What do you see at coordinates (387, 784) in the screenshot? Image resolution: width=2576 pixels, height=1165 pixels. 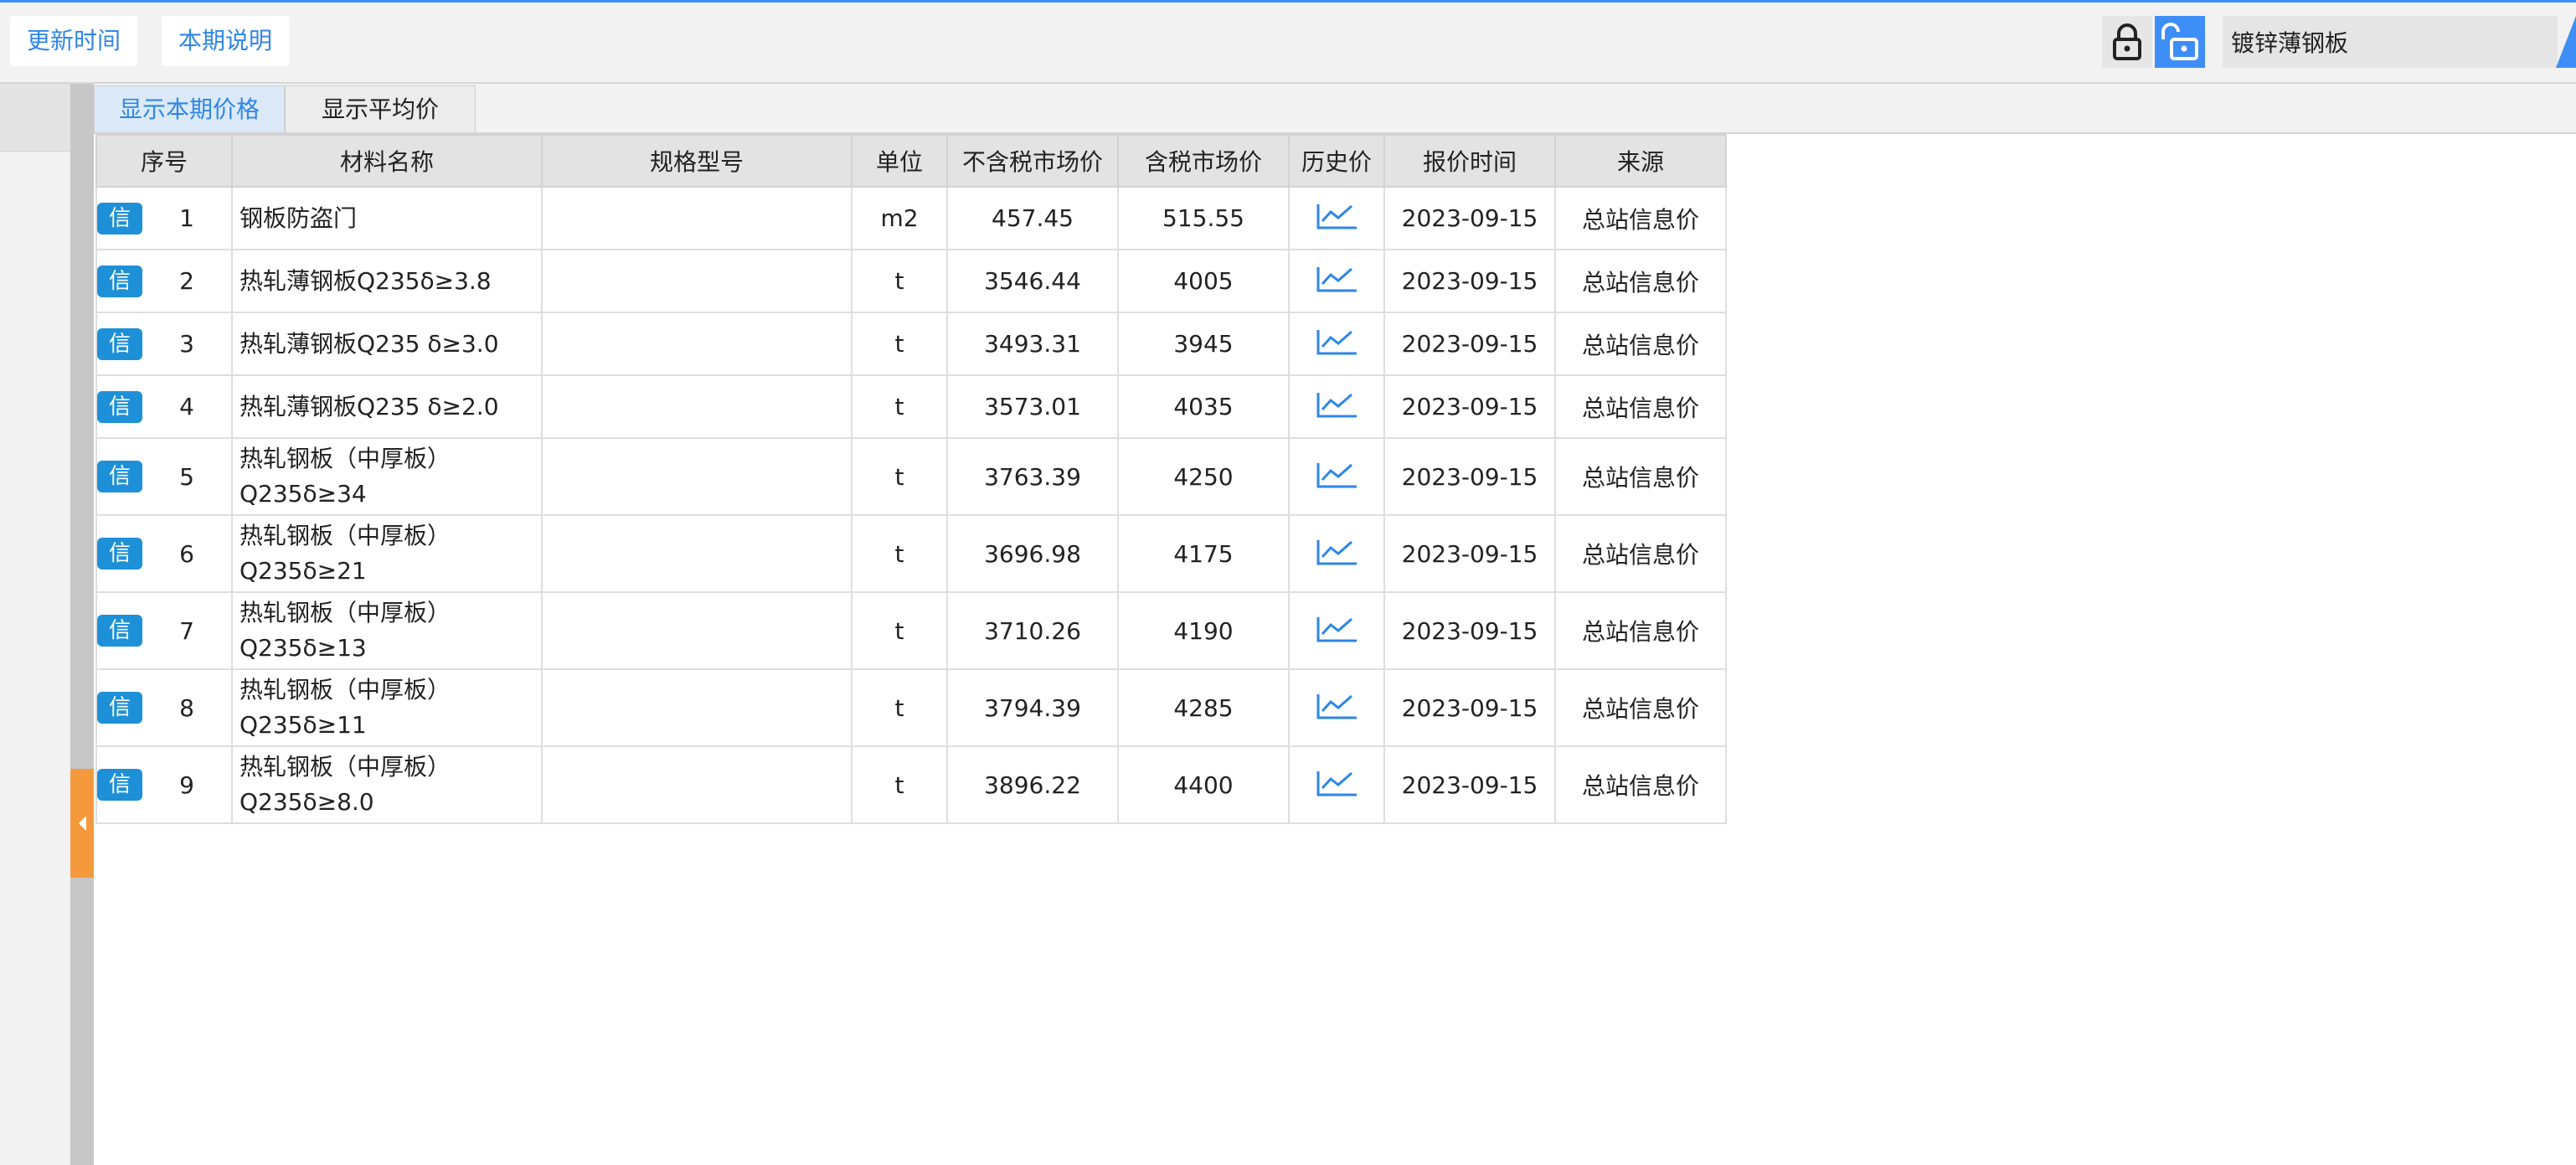 I see `material-name-cell: 热轧钢板（中厚板） Q235δ≥8.0` at bounding box center [387, 784].